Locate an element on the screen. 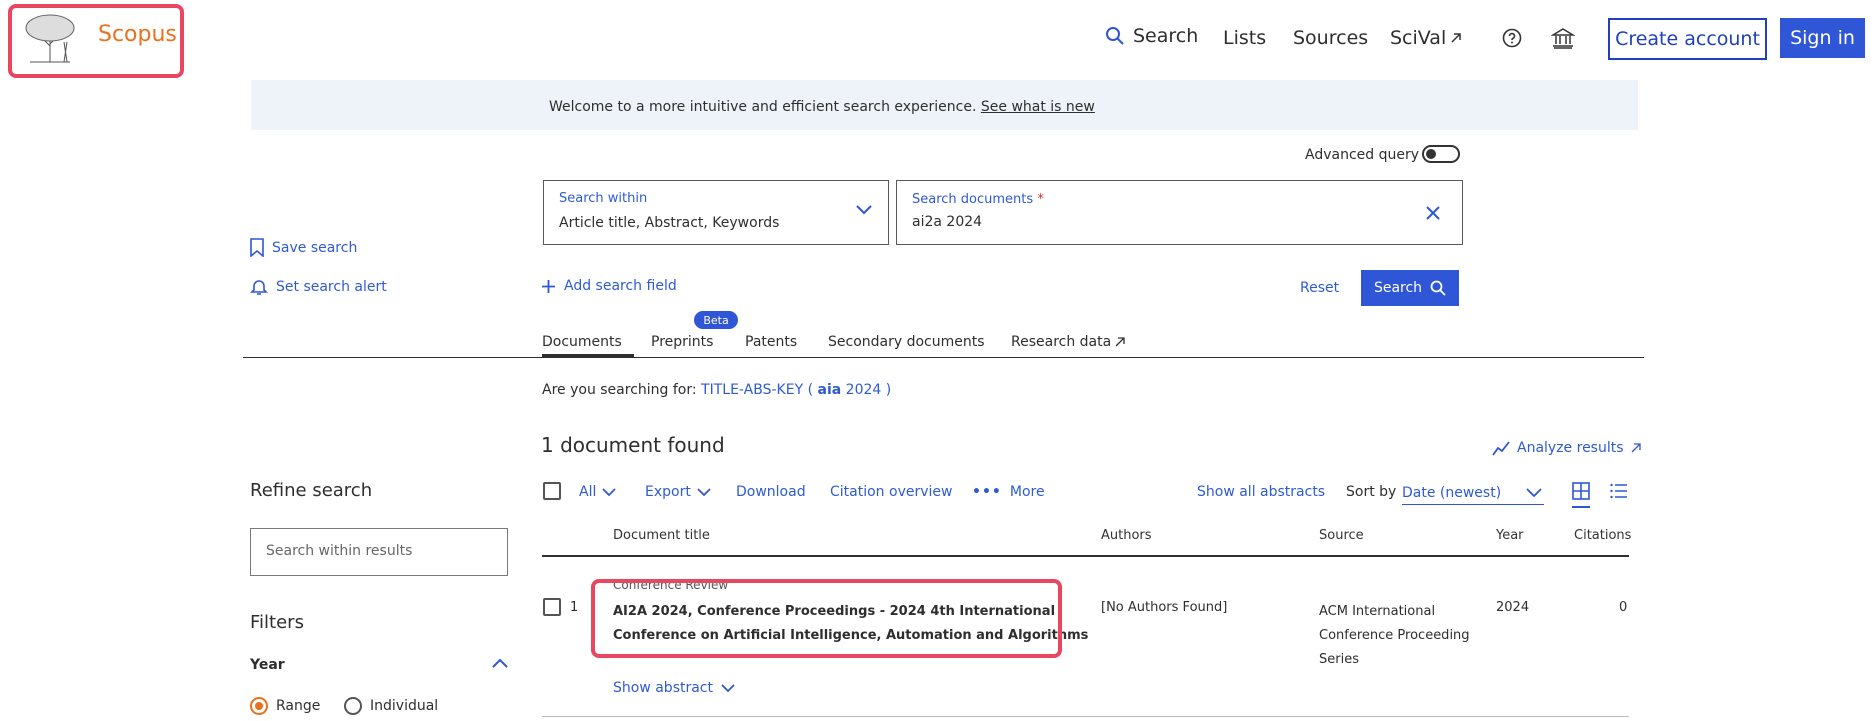  range-label: Range is located at coordinates (298, 706).